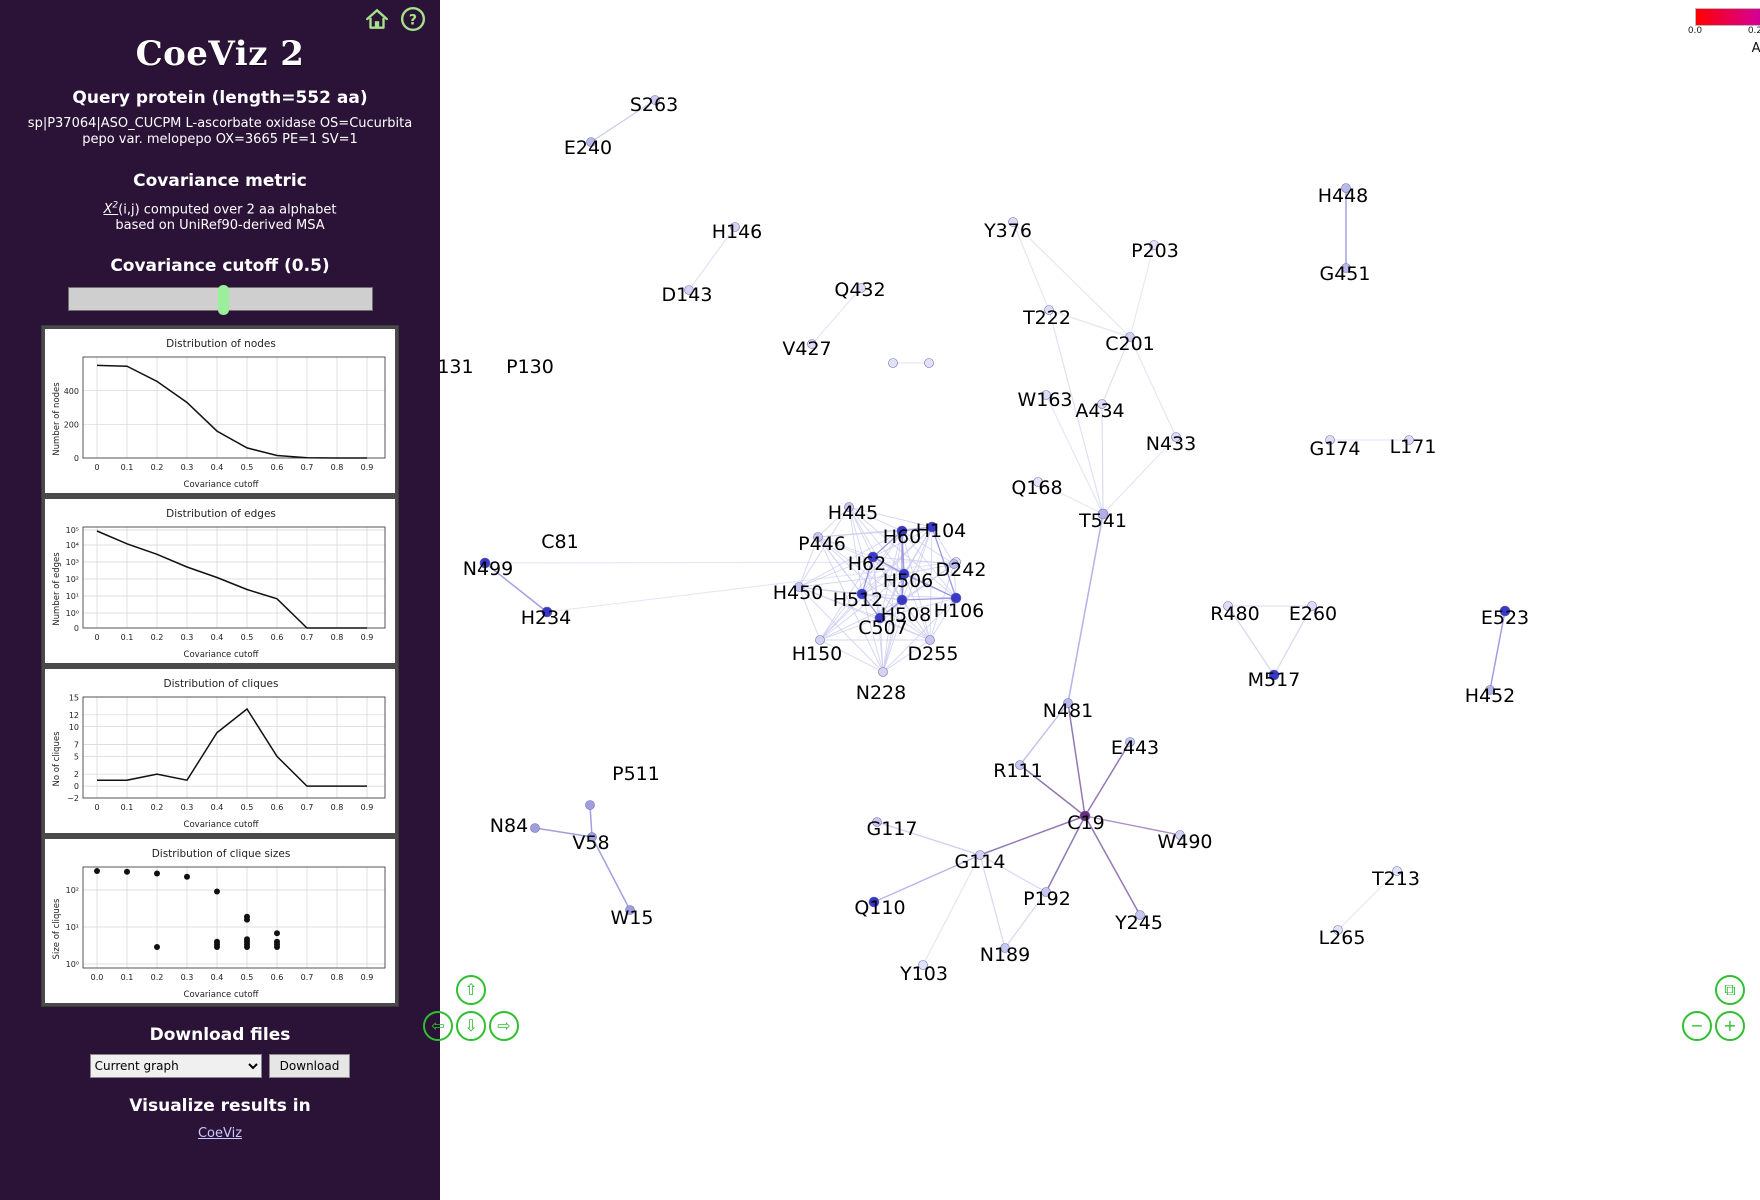 This screenshot has width=1760, height=1200. I want to click on download-controls: Current graph Download, so click(220, 1066).